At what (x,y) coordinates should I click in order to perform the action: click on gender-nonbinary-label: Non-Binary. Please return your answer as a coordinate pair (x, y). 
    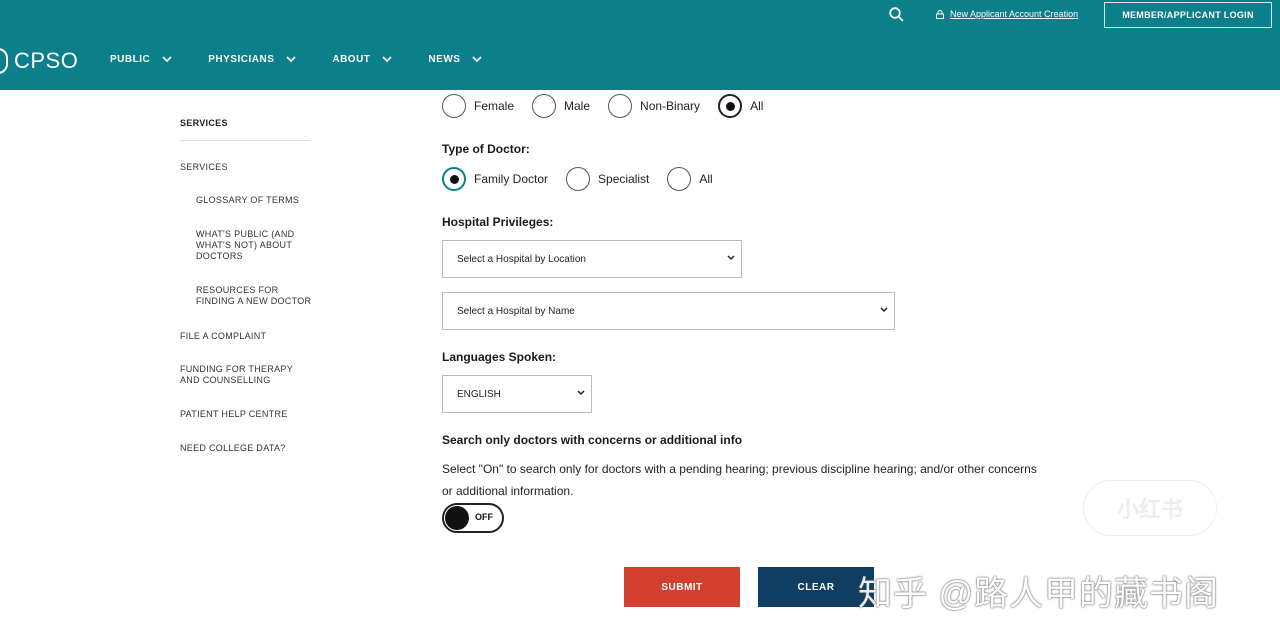
    Looking at the image, I should click on (670, 106).